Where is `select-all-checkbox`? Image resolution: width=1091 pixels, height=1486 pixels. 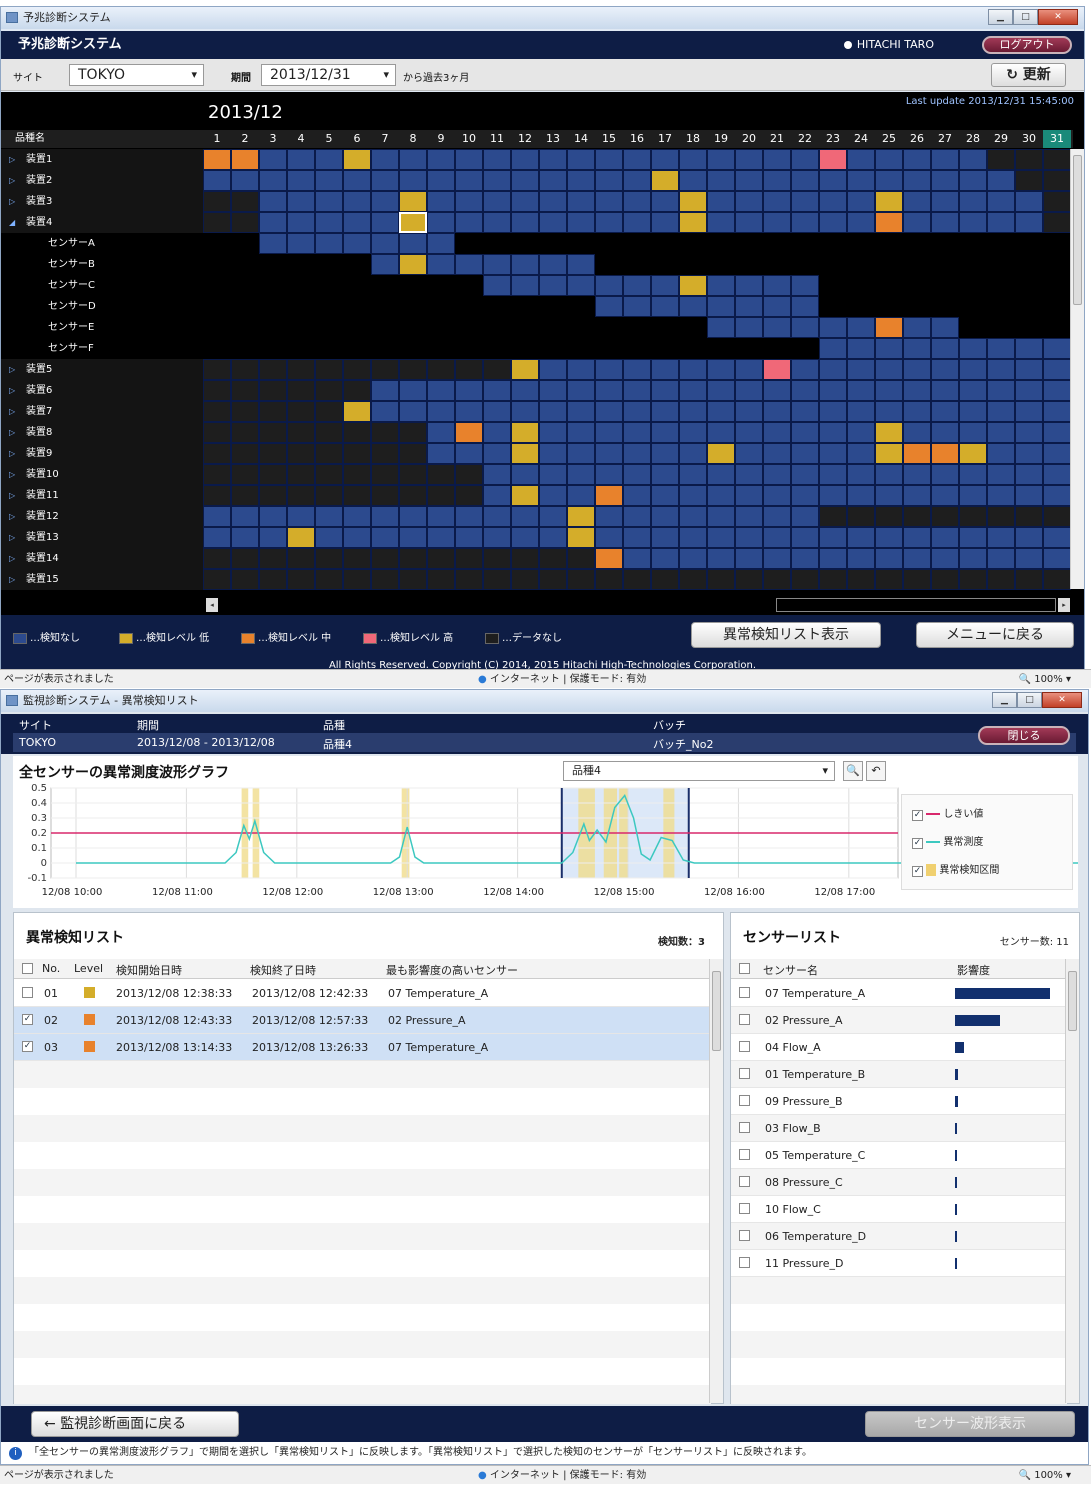
select-all-checkbox is located at coordinates (27, 968).